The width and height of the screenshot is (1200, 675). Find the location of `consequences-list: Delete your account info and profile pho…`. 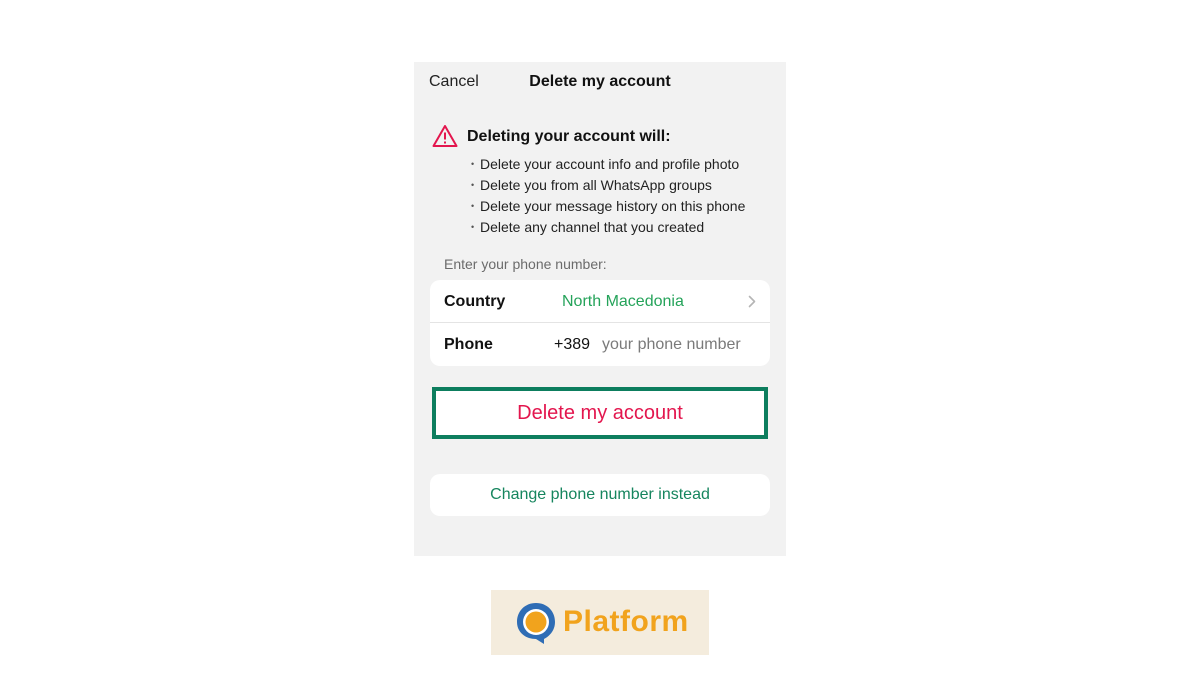

consequences-list: Delete your account info and profile pho… is located at coordinates (608, 196).